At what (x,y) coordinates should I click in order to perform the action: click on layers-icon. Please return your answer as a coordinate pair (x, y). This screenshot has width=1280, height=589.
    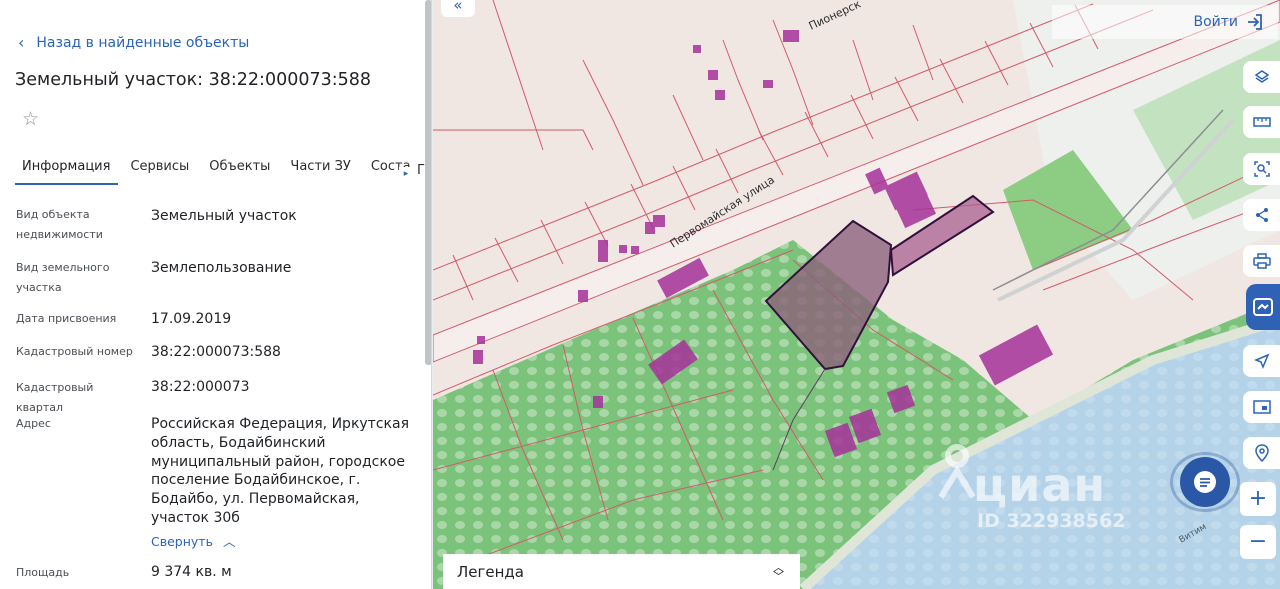
    Looking at the image, I should click on (1261, 76).